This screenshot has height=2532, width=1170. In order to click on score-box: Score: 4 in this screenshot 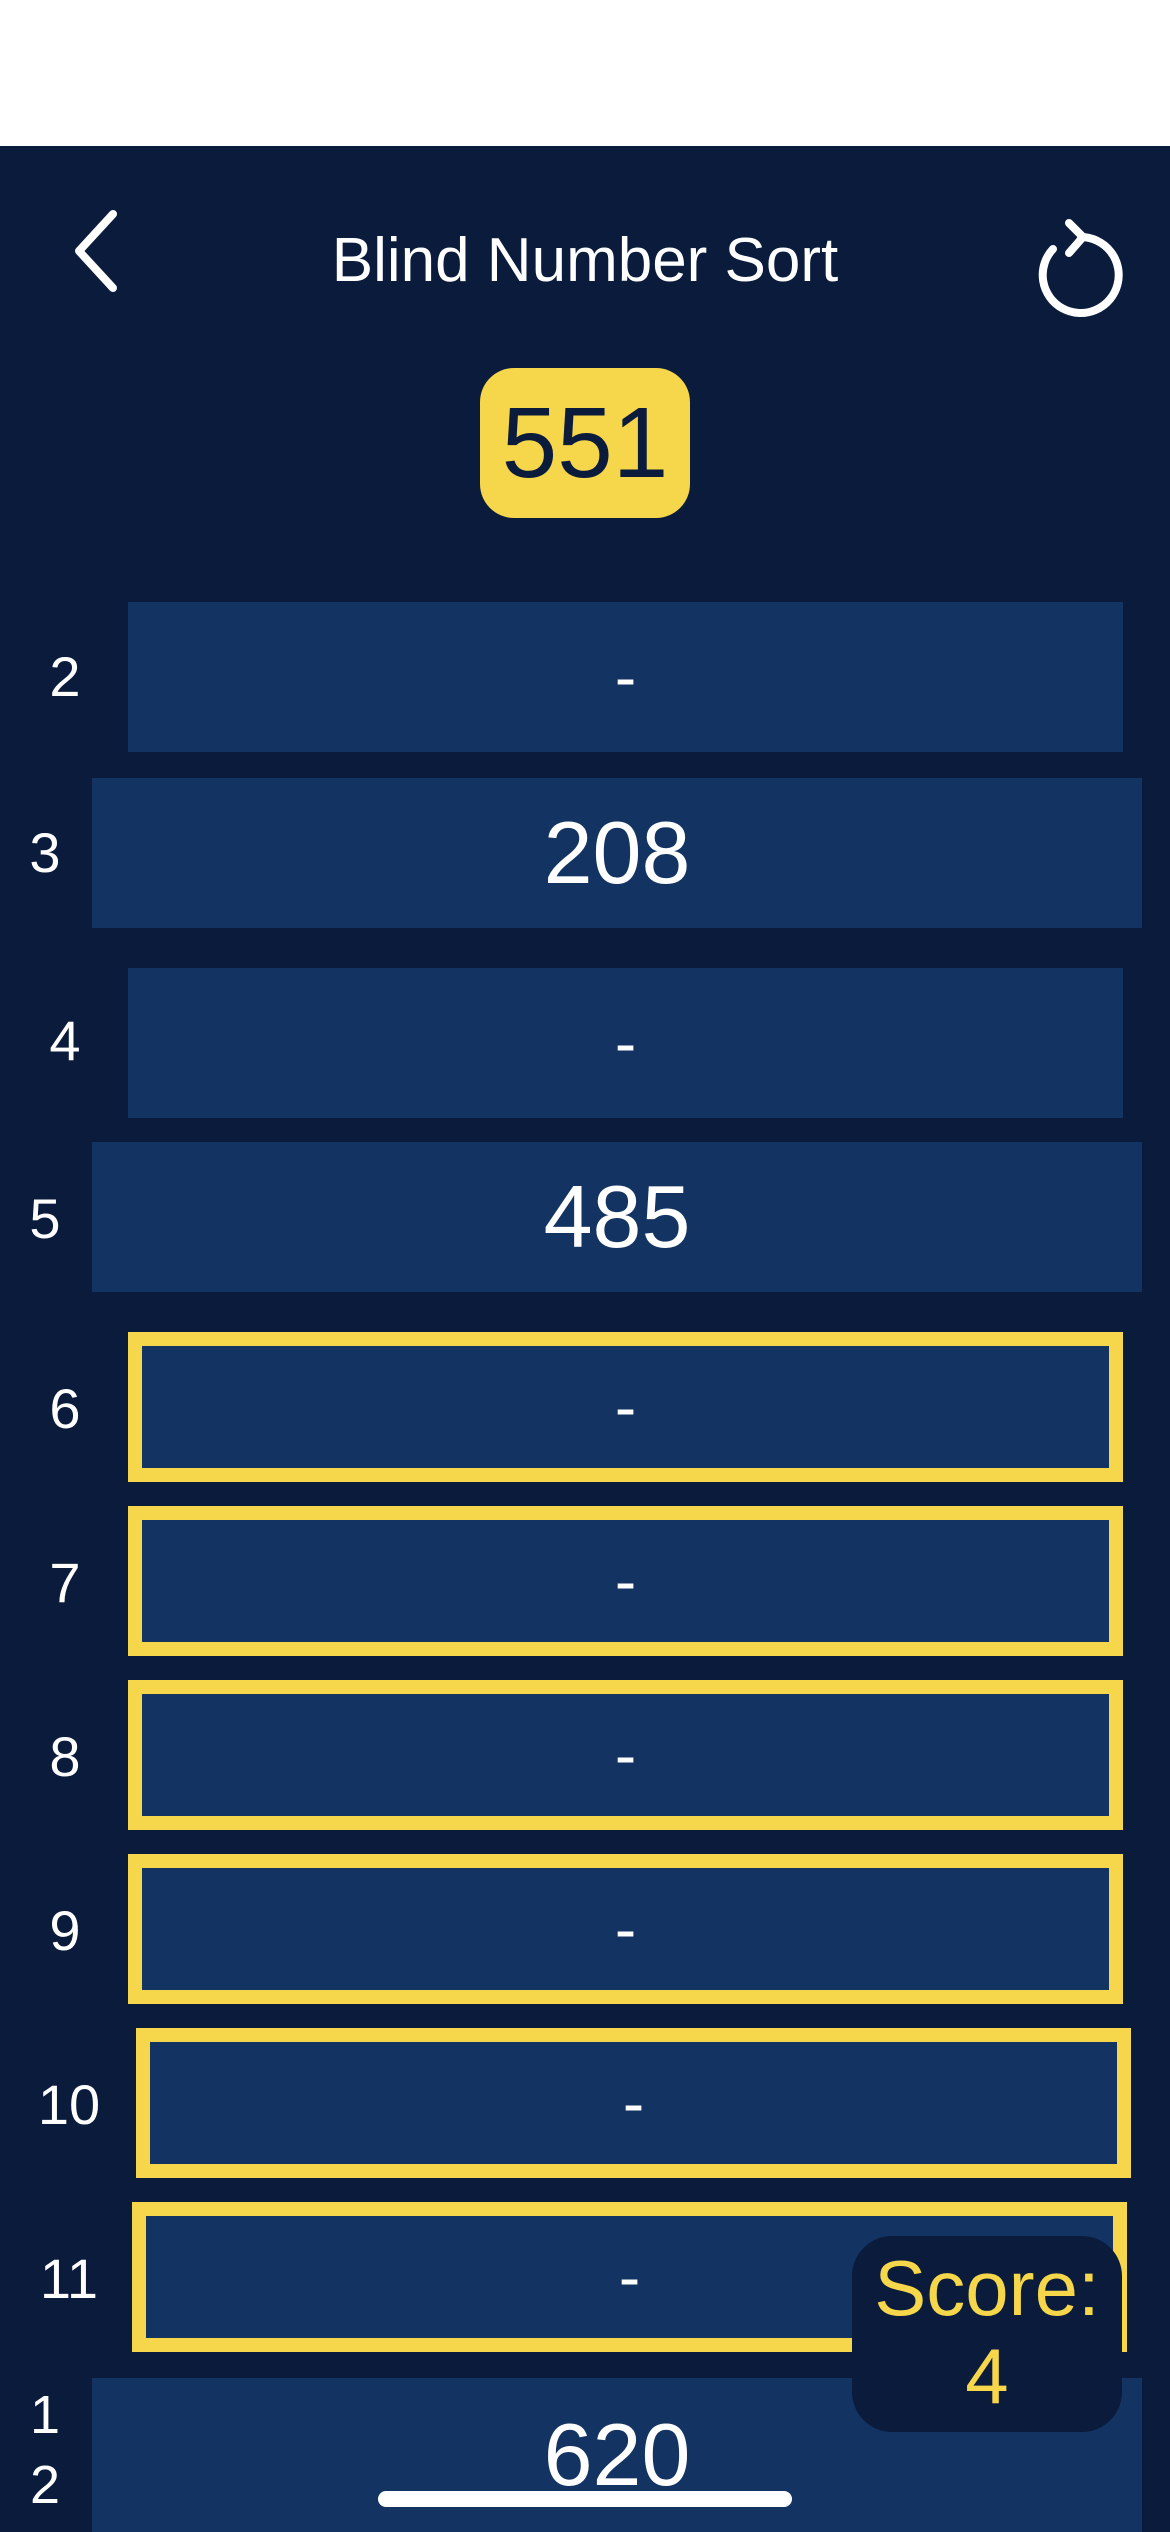, I will do `click(987, 2334)`.